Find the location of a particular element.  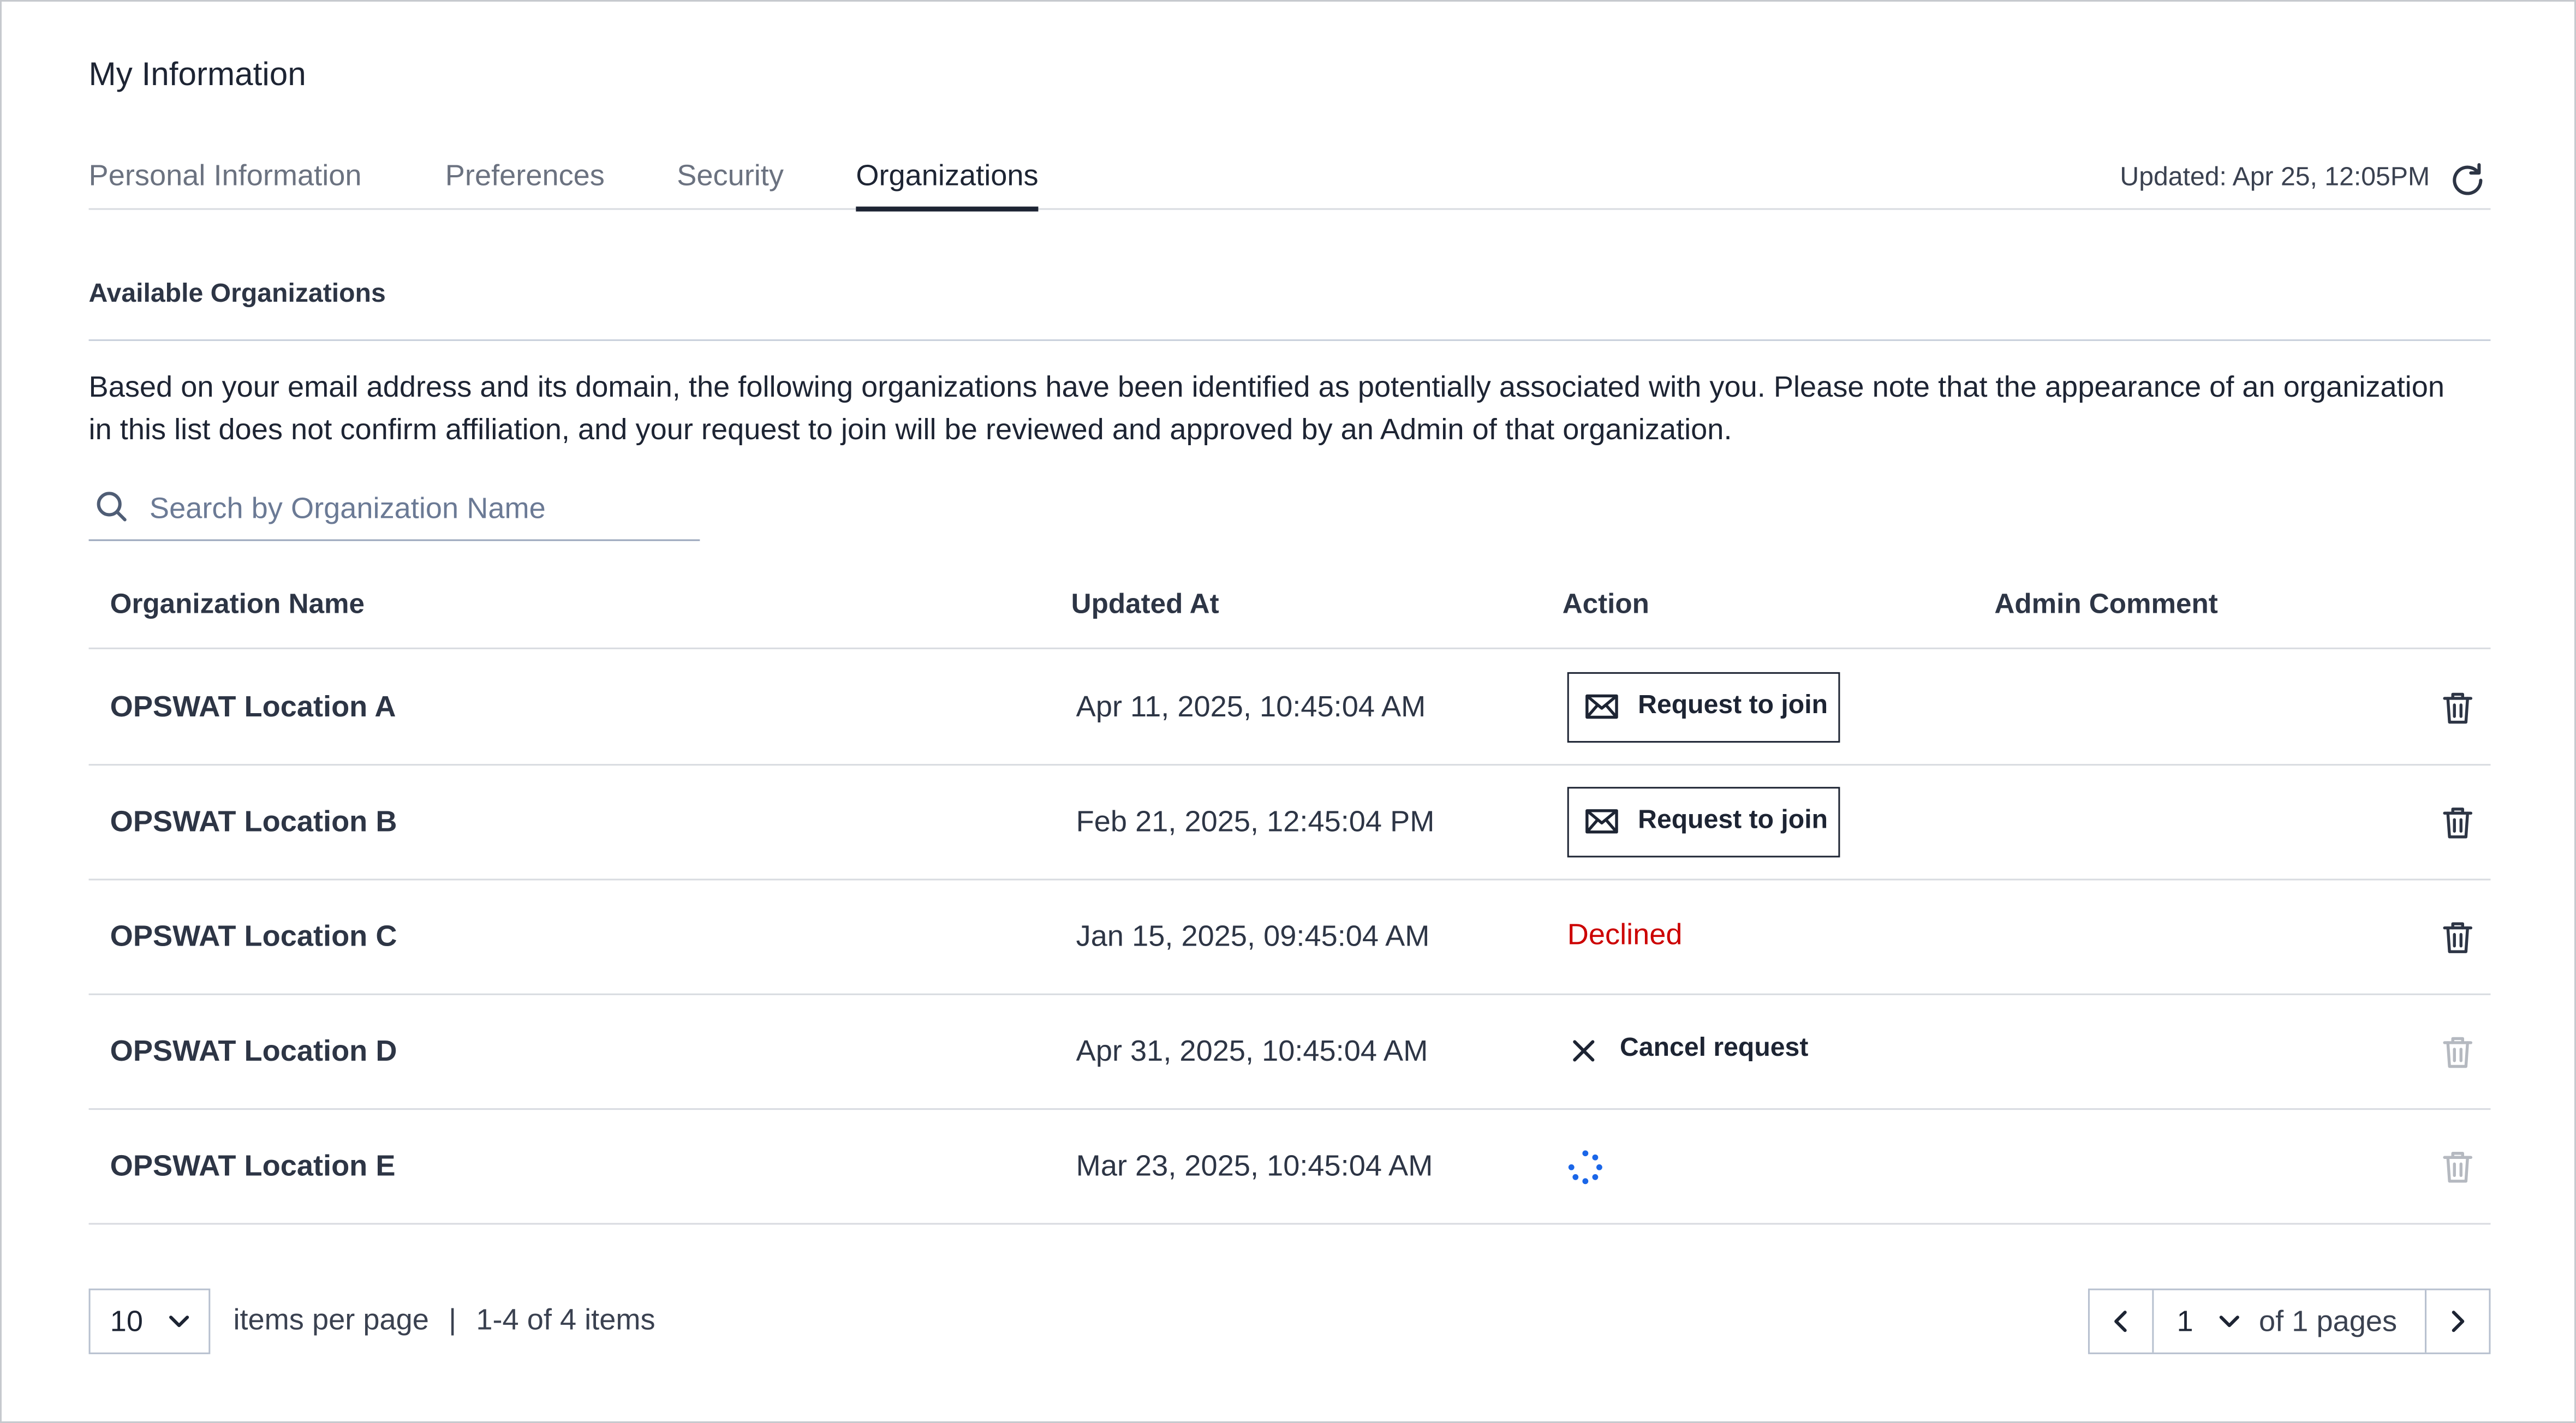

refresh-icon is located at coordinates (2467, 180).